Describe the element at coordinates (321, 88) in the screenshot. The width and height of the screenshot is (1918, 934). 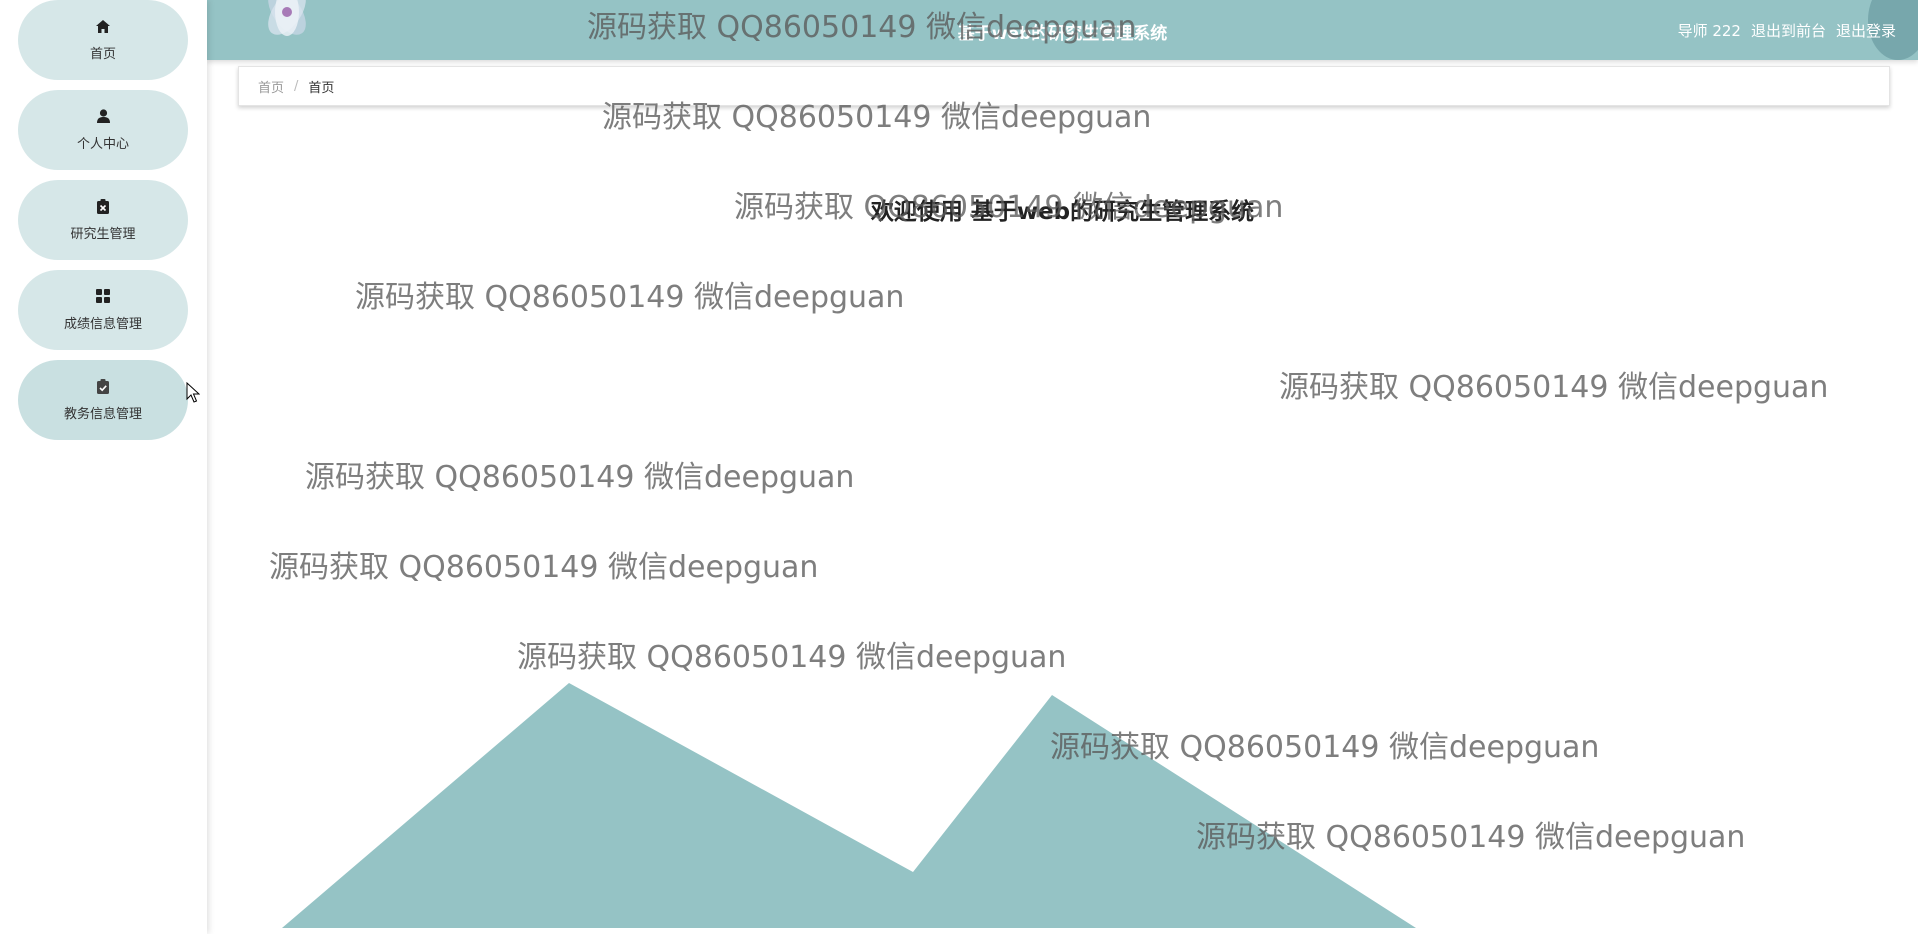
I see `breadcrumb-current: 首页` at that location.